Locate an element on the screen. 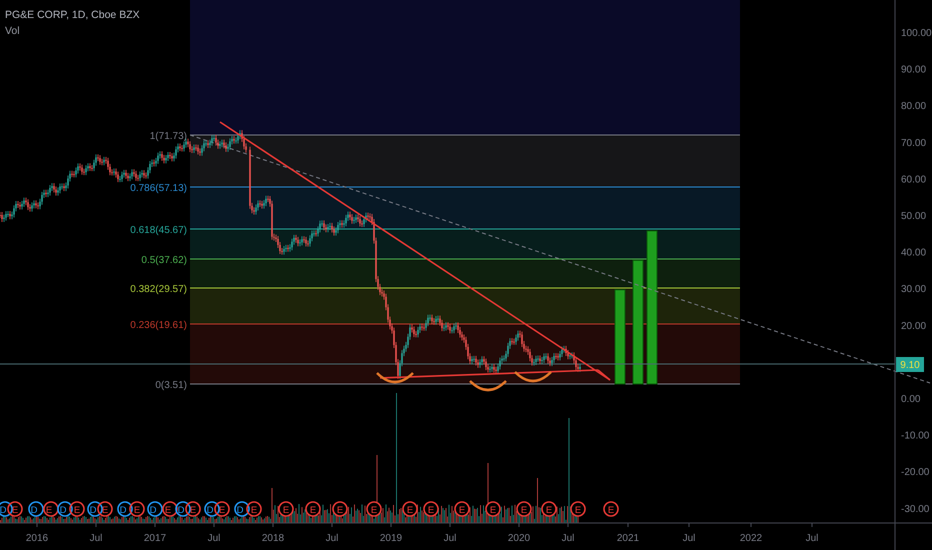 Image resolution: width=932 pixels, height=550 pixels. price-axis-label: 40.00 is located at coordinates (913, 253).